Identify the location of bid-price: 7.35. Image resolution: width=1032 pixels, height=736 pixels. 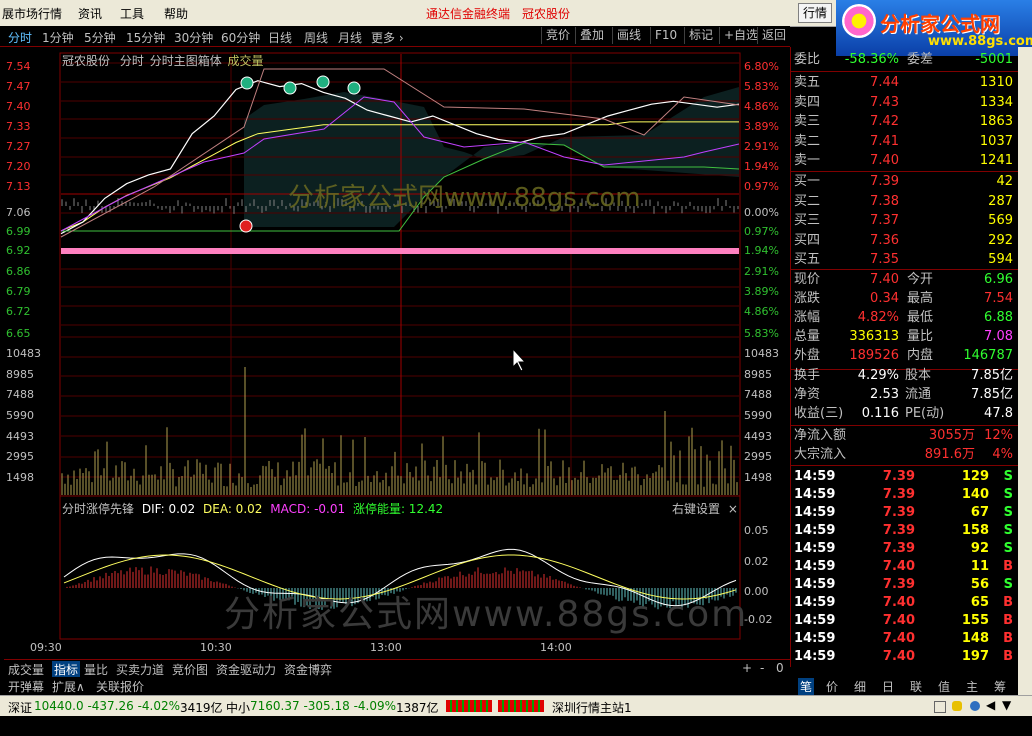
(884, 259).